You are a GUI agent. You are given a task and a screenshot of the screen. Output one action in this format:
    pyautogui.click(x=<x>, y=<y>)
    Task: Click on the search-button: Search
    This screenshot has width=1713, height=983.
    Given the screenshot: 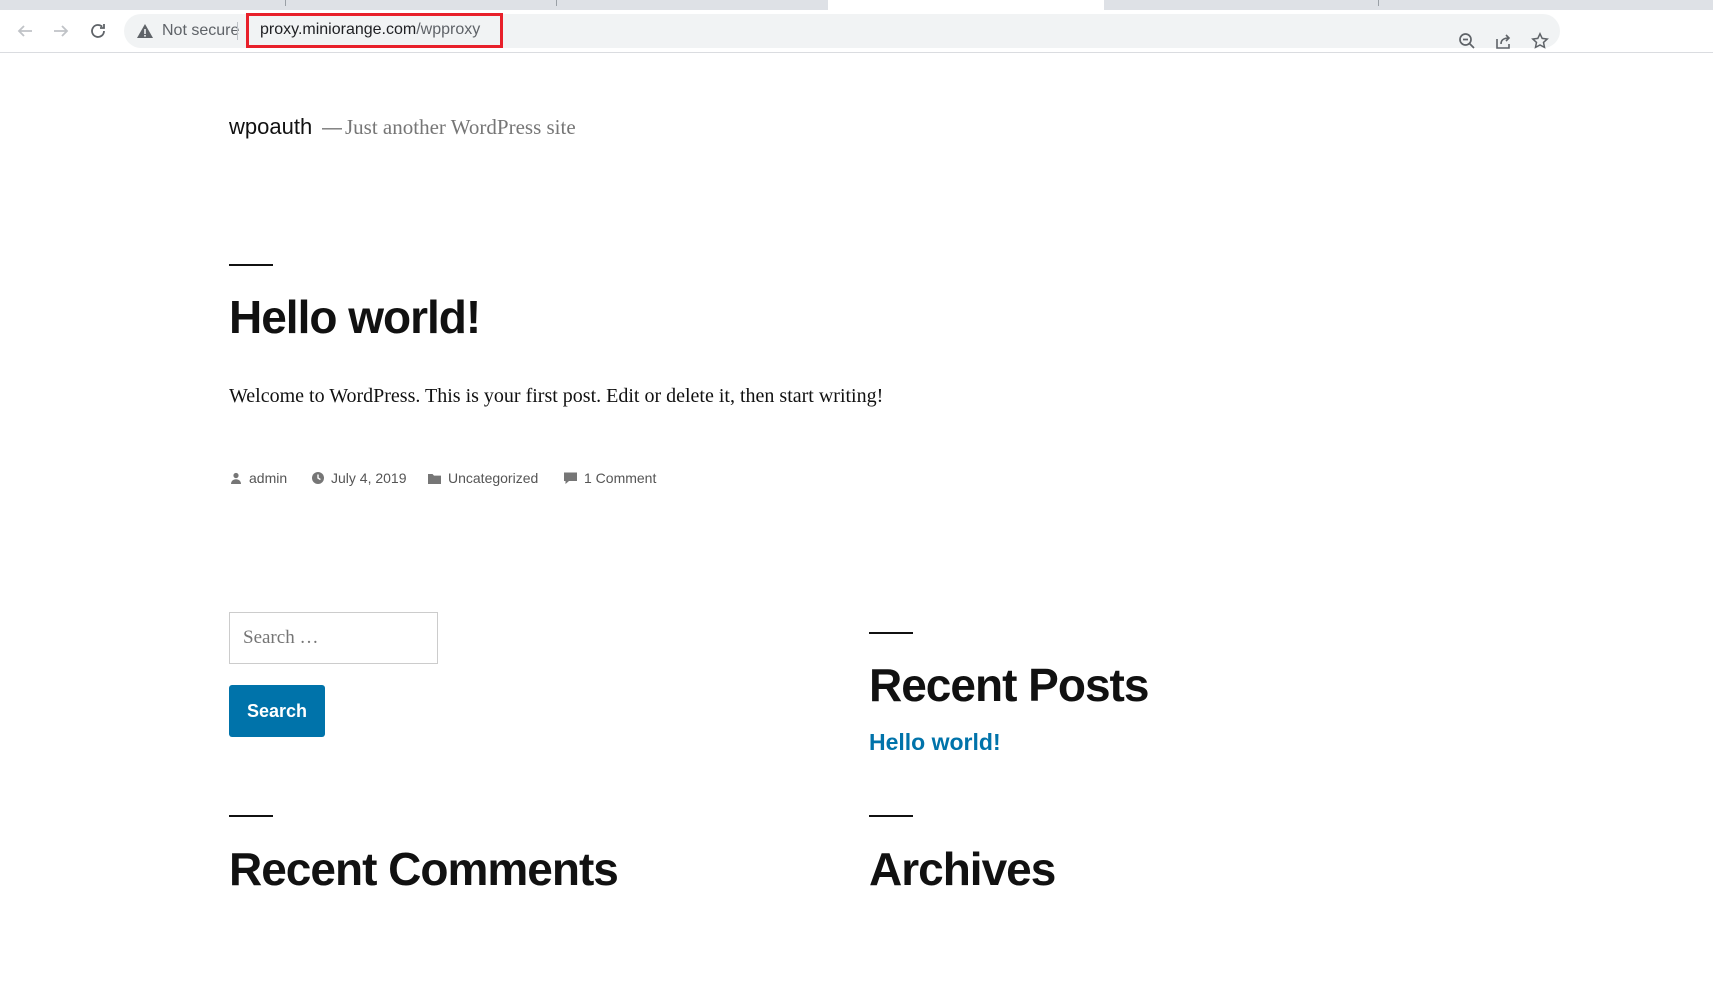 What is the action you would take?
    pyautogui.click(x=277, y=711)
    